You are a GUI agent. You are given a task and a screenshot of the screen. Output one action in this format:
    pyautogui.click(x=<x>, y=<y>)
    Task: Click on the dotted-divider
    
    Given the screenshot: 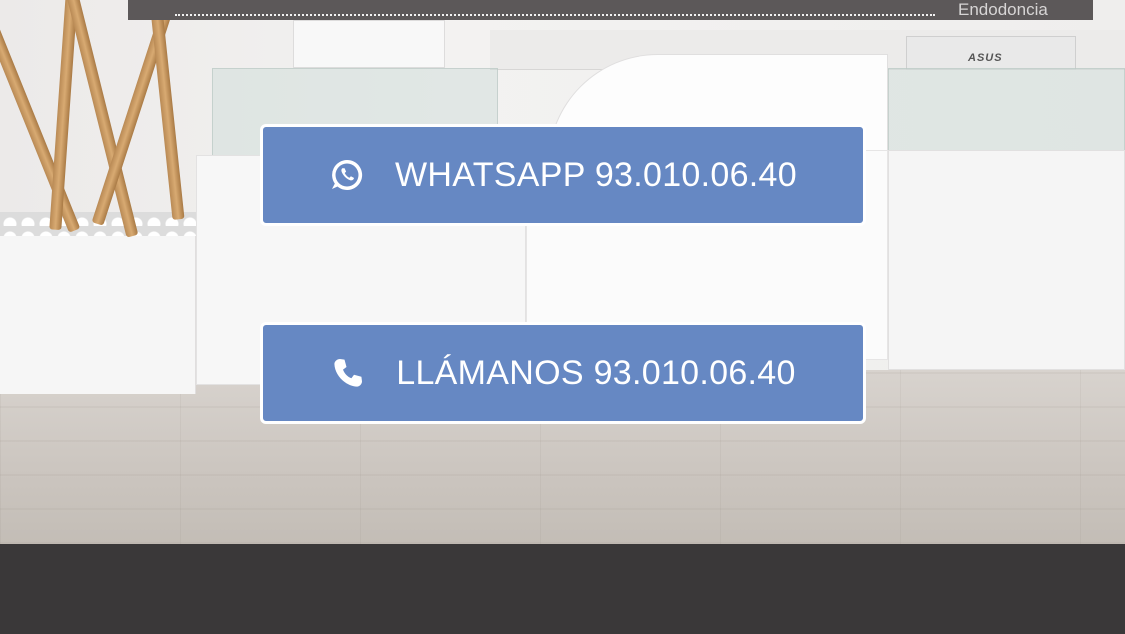 What is the action you would take?
    pyautogui.click(x=555, y=15)
    